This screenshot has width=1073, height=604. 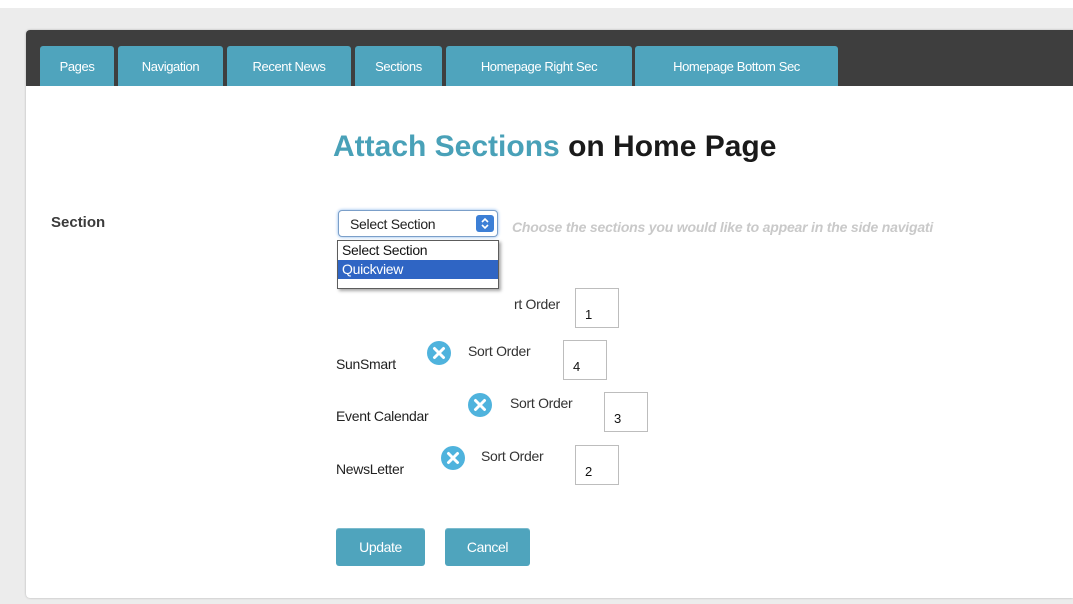 I want to click on tab-pages: Pages, so click(x=77, y=66).